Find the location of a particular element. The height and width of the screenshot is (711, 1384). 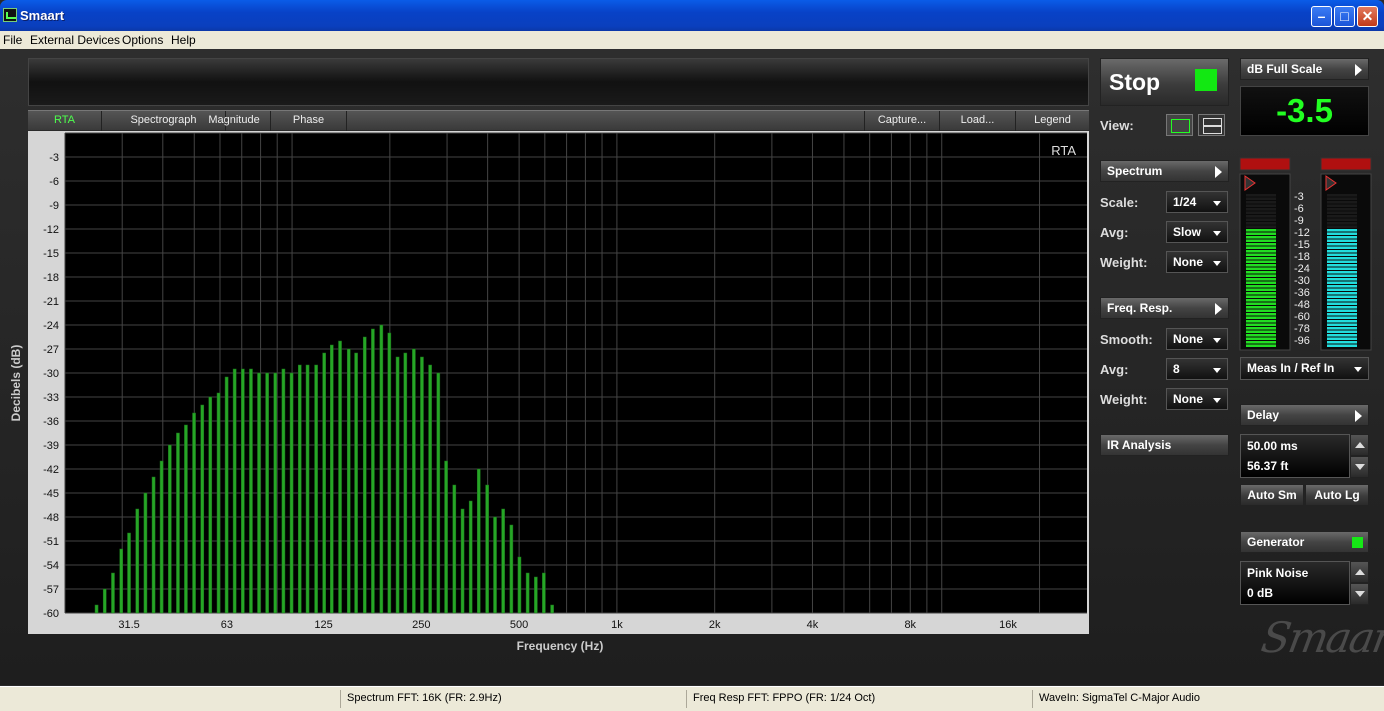

x-tick-label: 4k is located at coordinates (813, 625).